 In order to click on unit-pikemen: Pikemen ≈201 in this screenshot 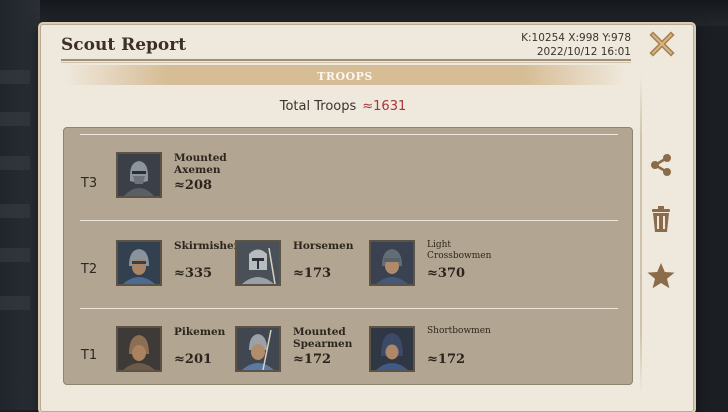, I will do `click(176, 351)`.